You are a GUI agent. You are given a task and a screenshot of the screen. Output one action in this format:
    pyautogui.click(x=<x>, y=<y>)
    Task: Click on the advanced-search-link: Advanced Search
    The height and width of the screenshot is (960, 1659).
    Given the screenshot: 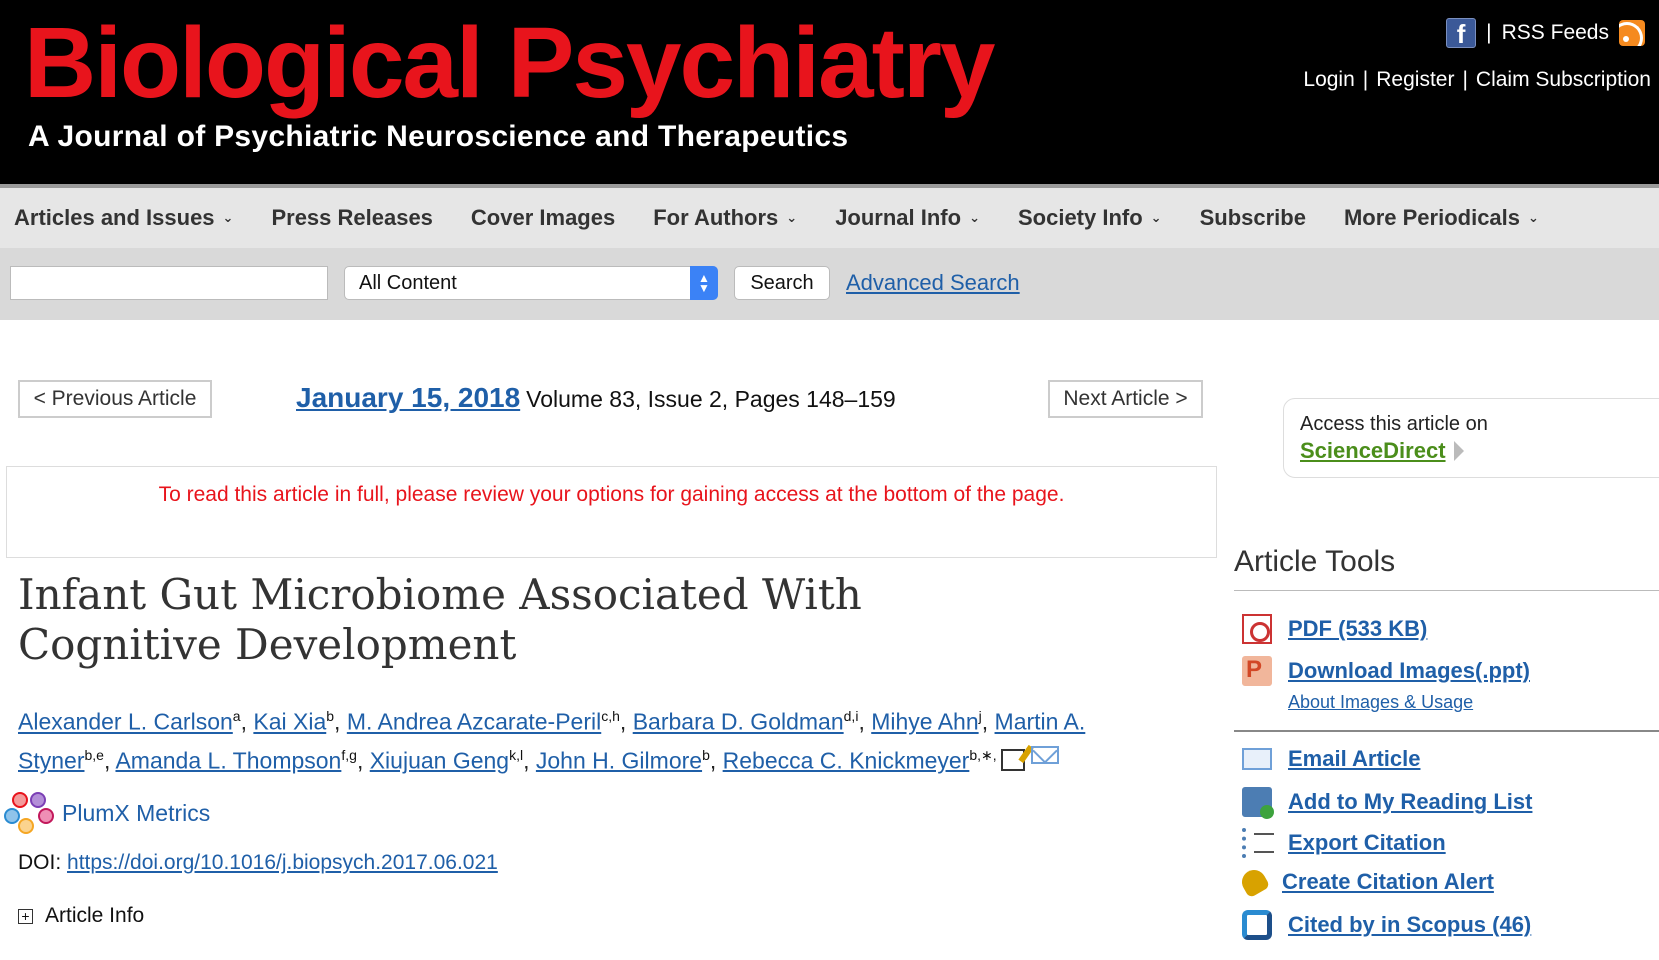 What is the action you would take?
    pyautogui.click(x=933, y=283)
    